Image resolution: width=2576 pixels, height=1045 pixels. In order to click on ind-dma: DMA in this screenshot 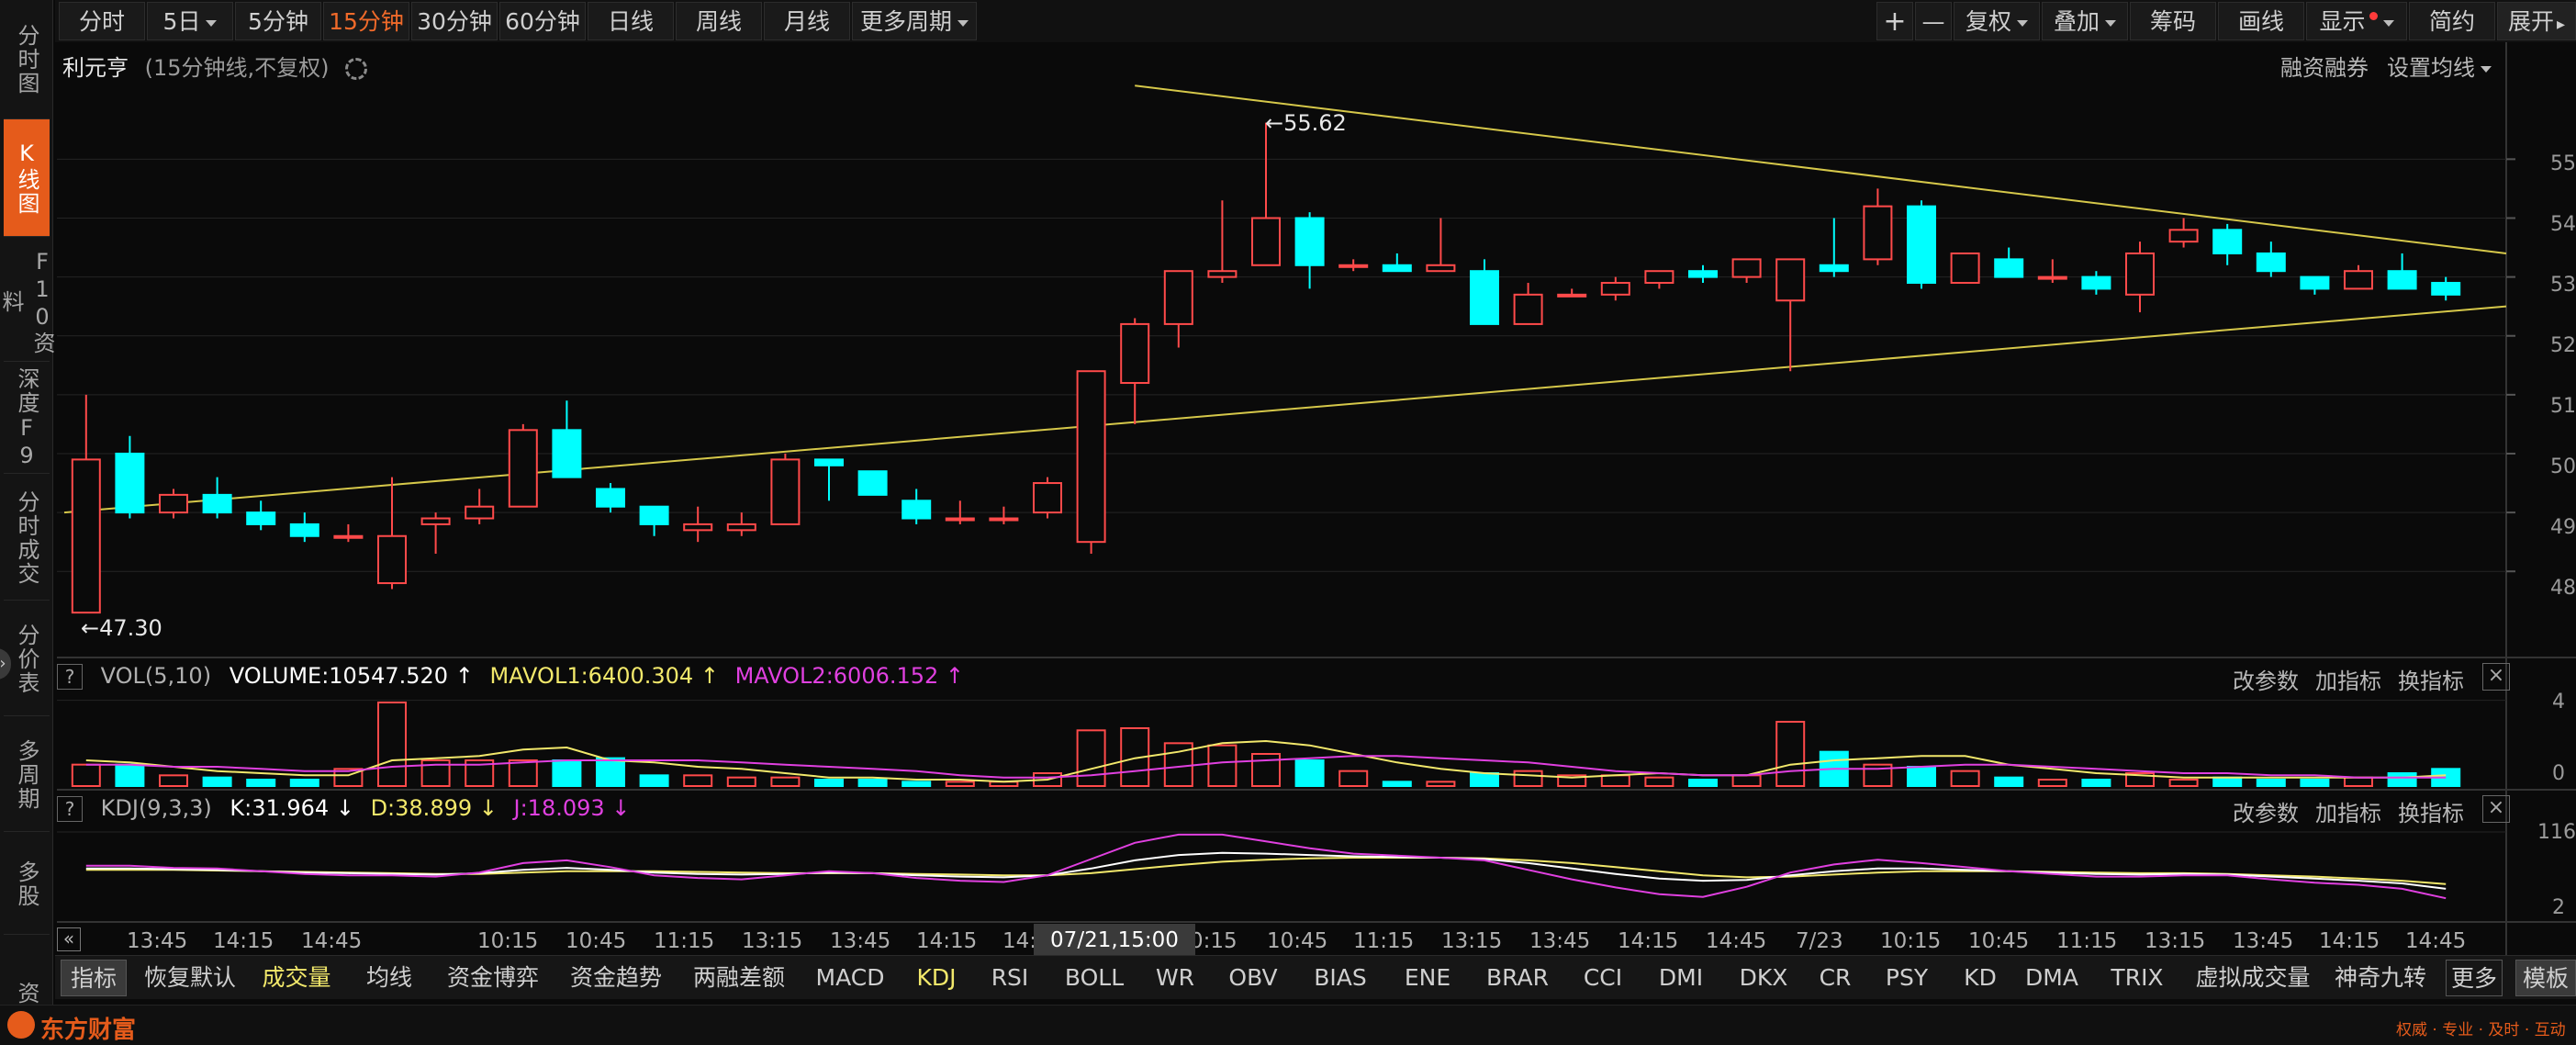, I will do `click(2052, 978)`.